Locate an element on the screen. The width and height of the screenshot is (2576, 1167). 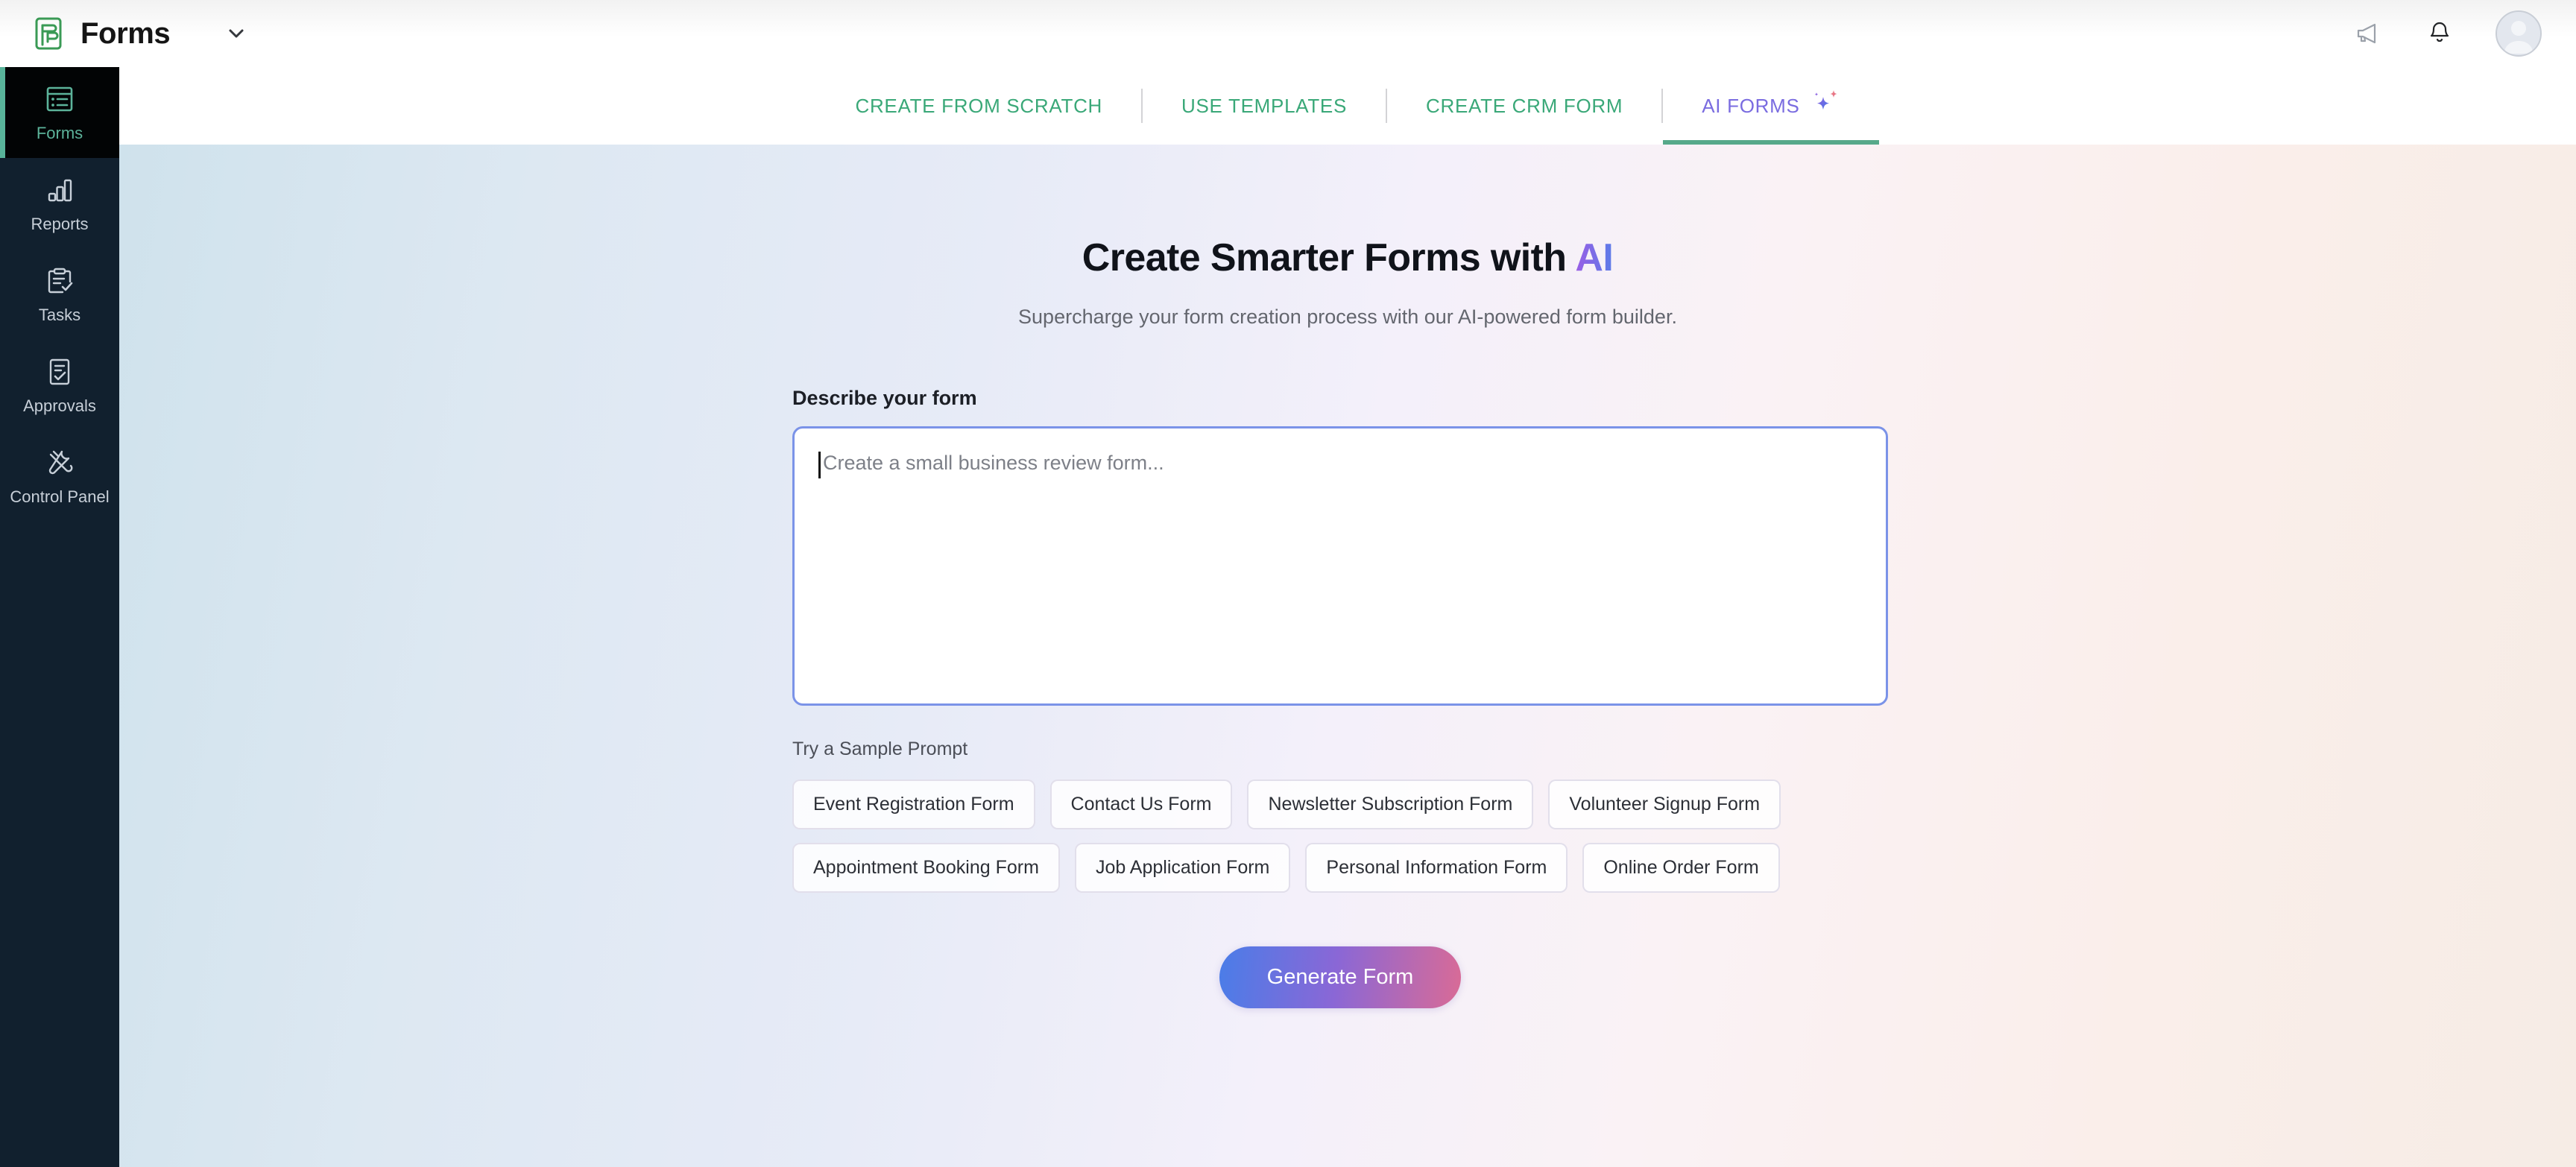
header-actions is located at coordinates (2447, 33).